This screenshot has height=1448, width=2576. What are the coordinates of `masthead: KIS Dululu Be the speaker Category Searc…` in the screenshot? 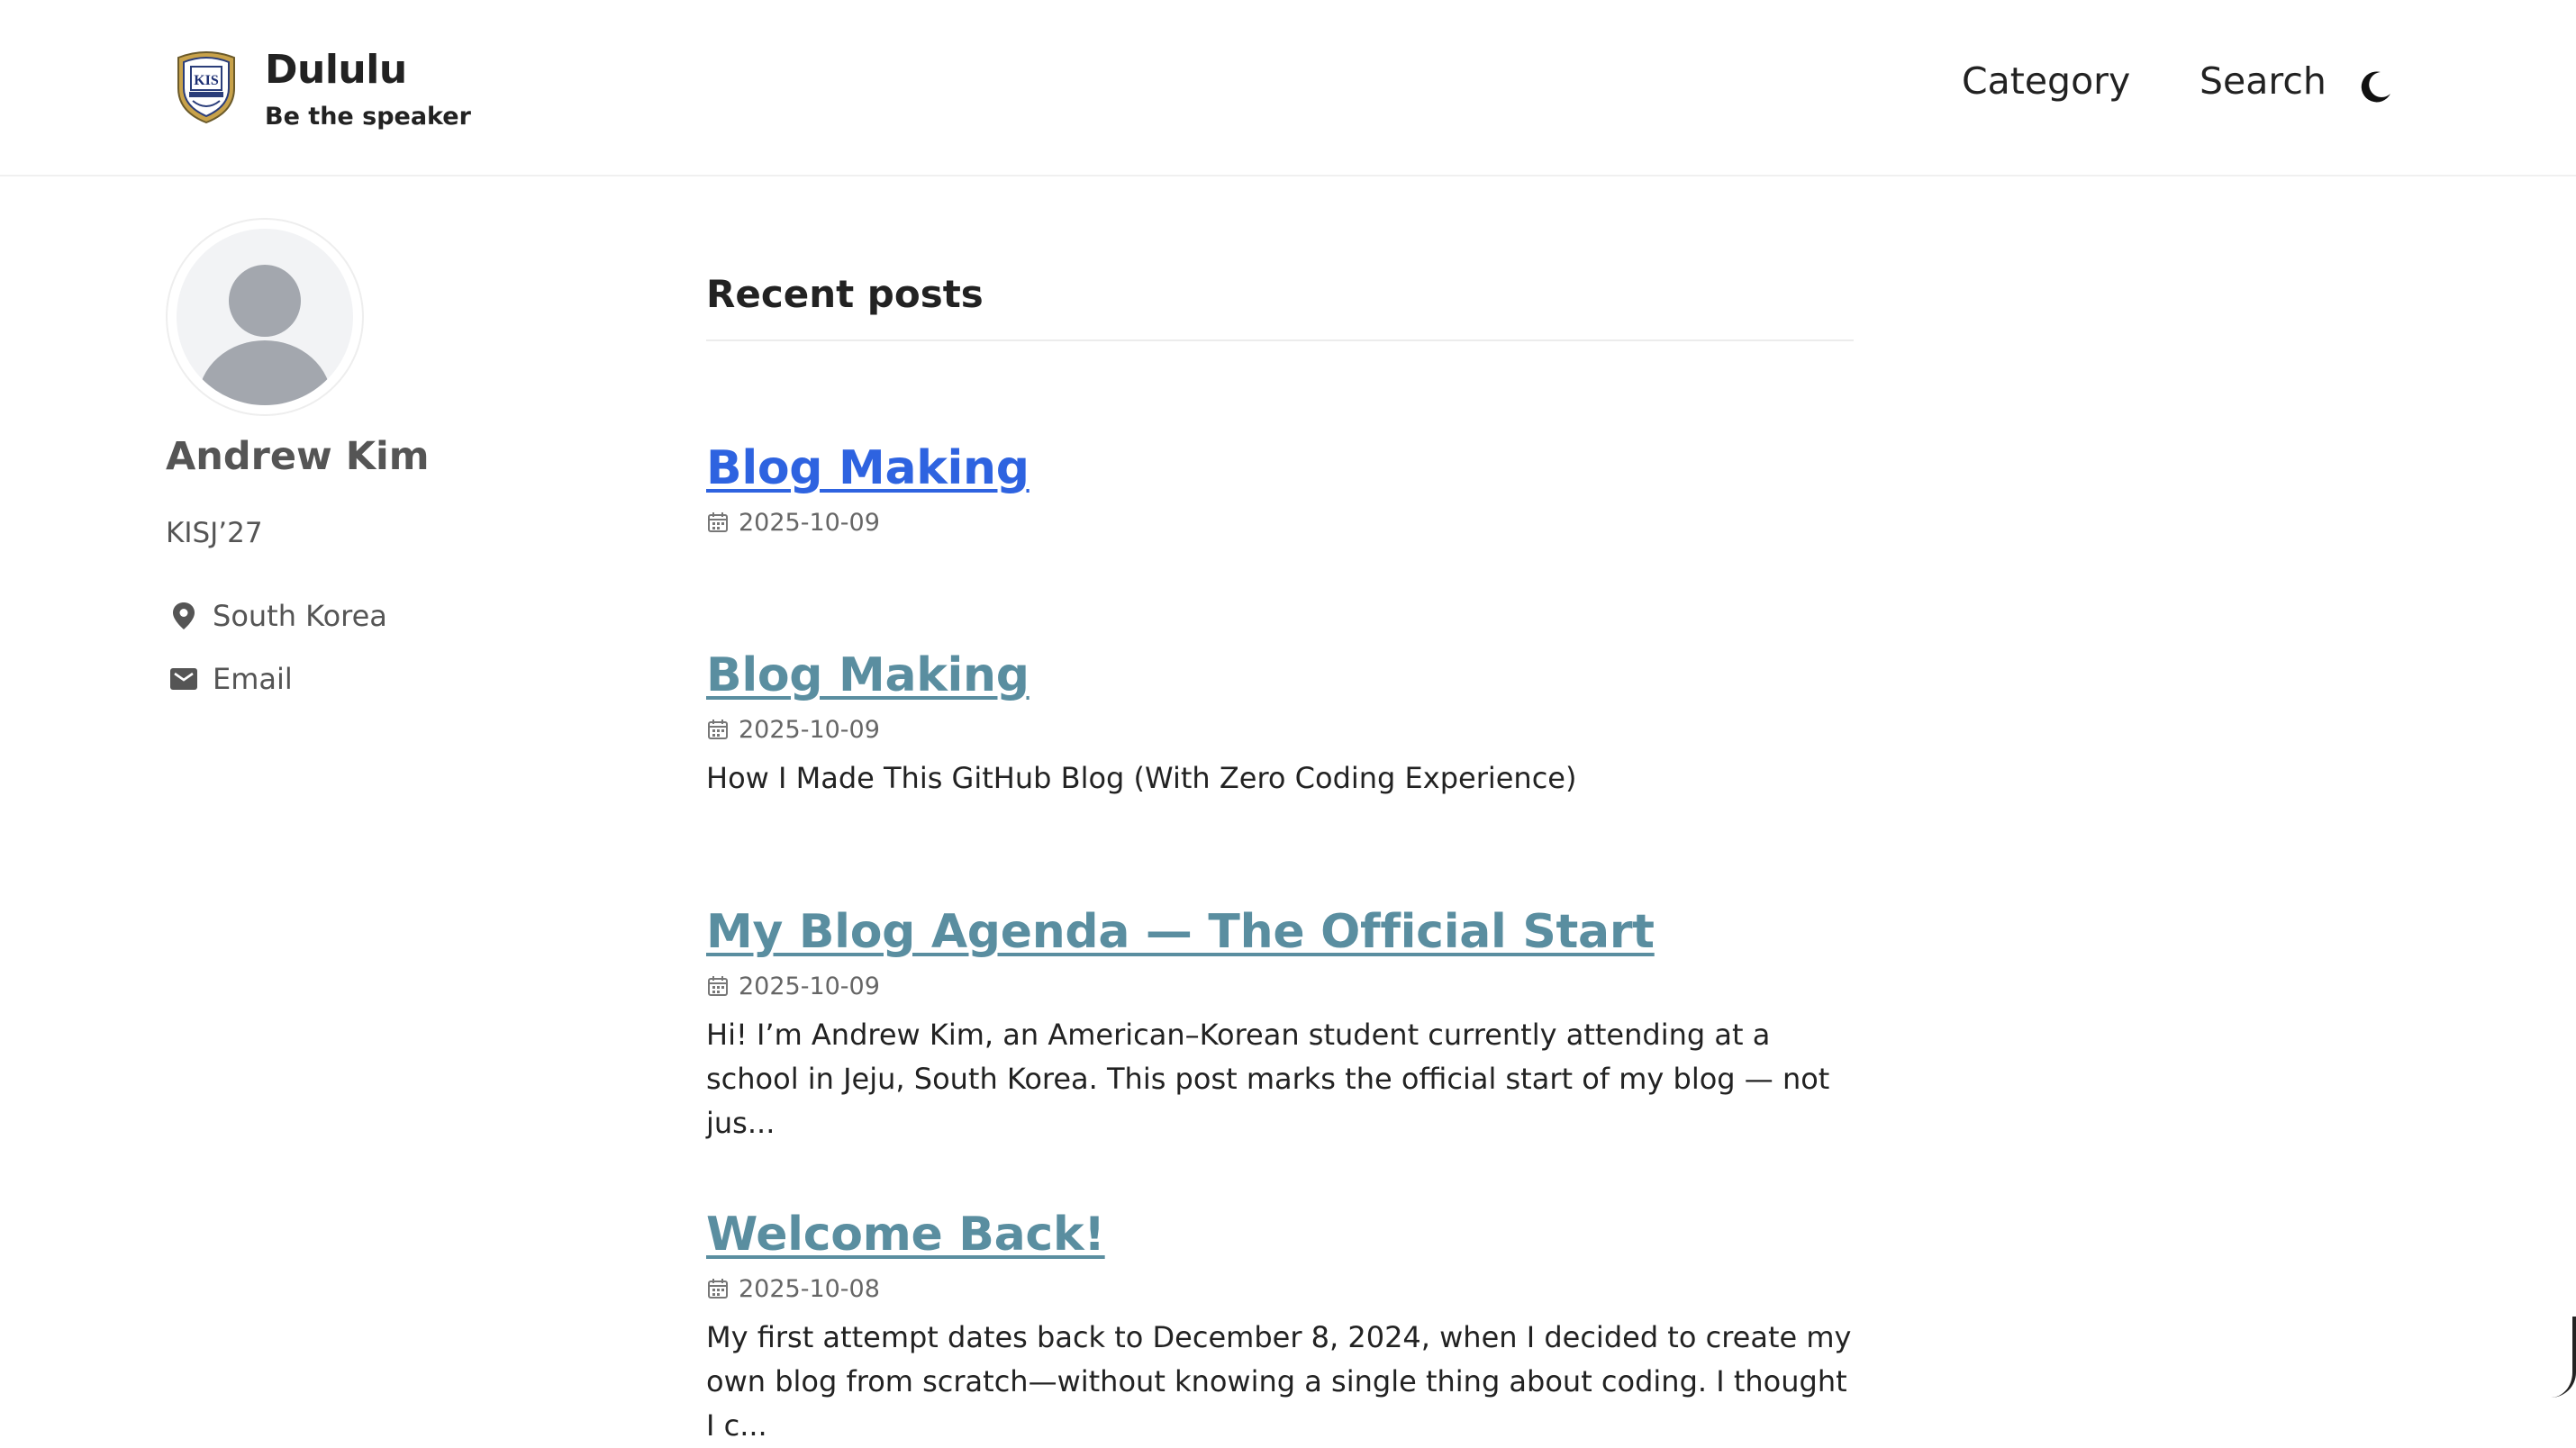 It's located at (1288, 88).